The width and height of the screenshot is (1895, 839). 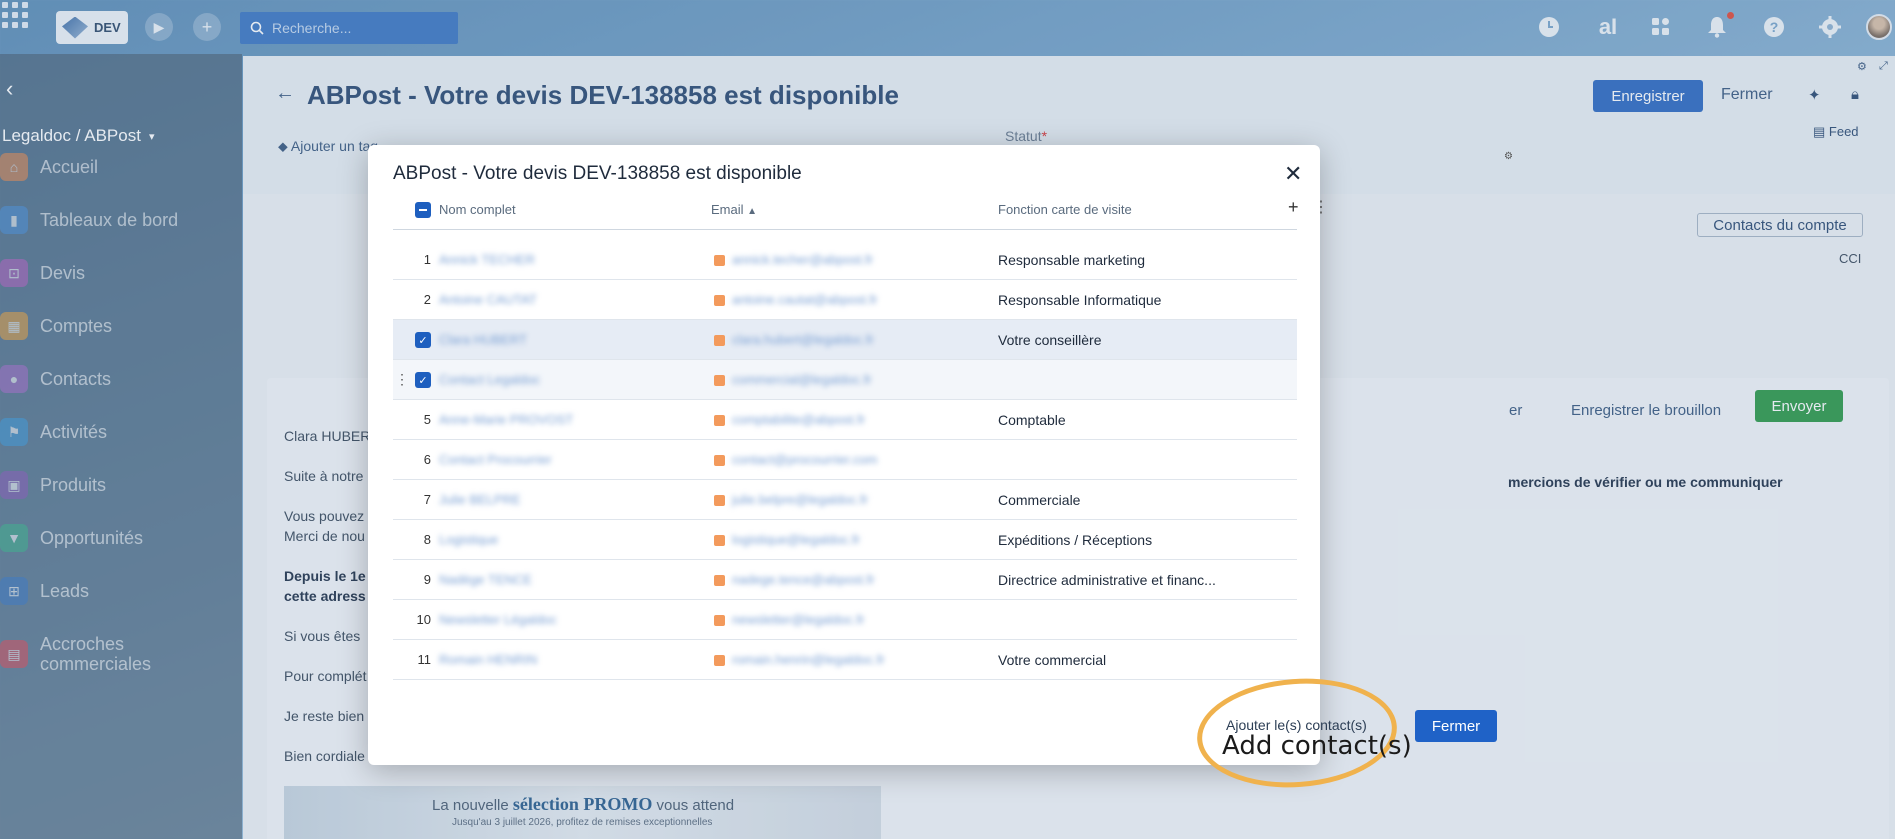 I want to click on close-icon: ✕, so click(x=1293, y=174).